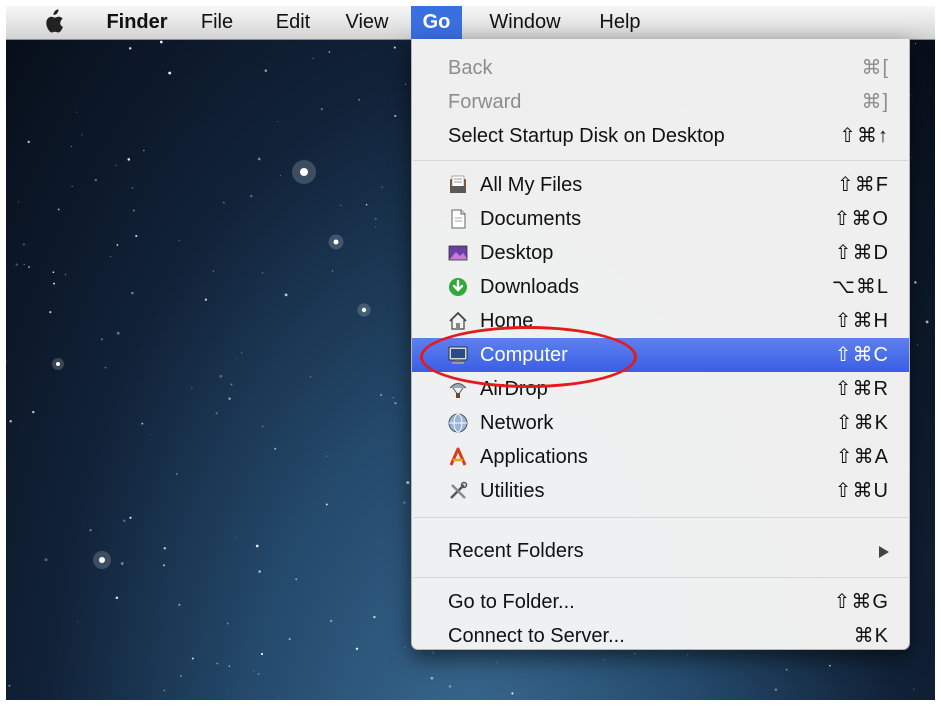 The image size is (941, 706). I want to click on menu-item-label: All My Files, so click(531, 185).